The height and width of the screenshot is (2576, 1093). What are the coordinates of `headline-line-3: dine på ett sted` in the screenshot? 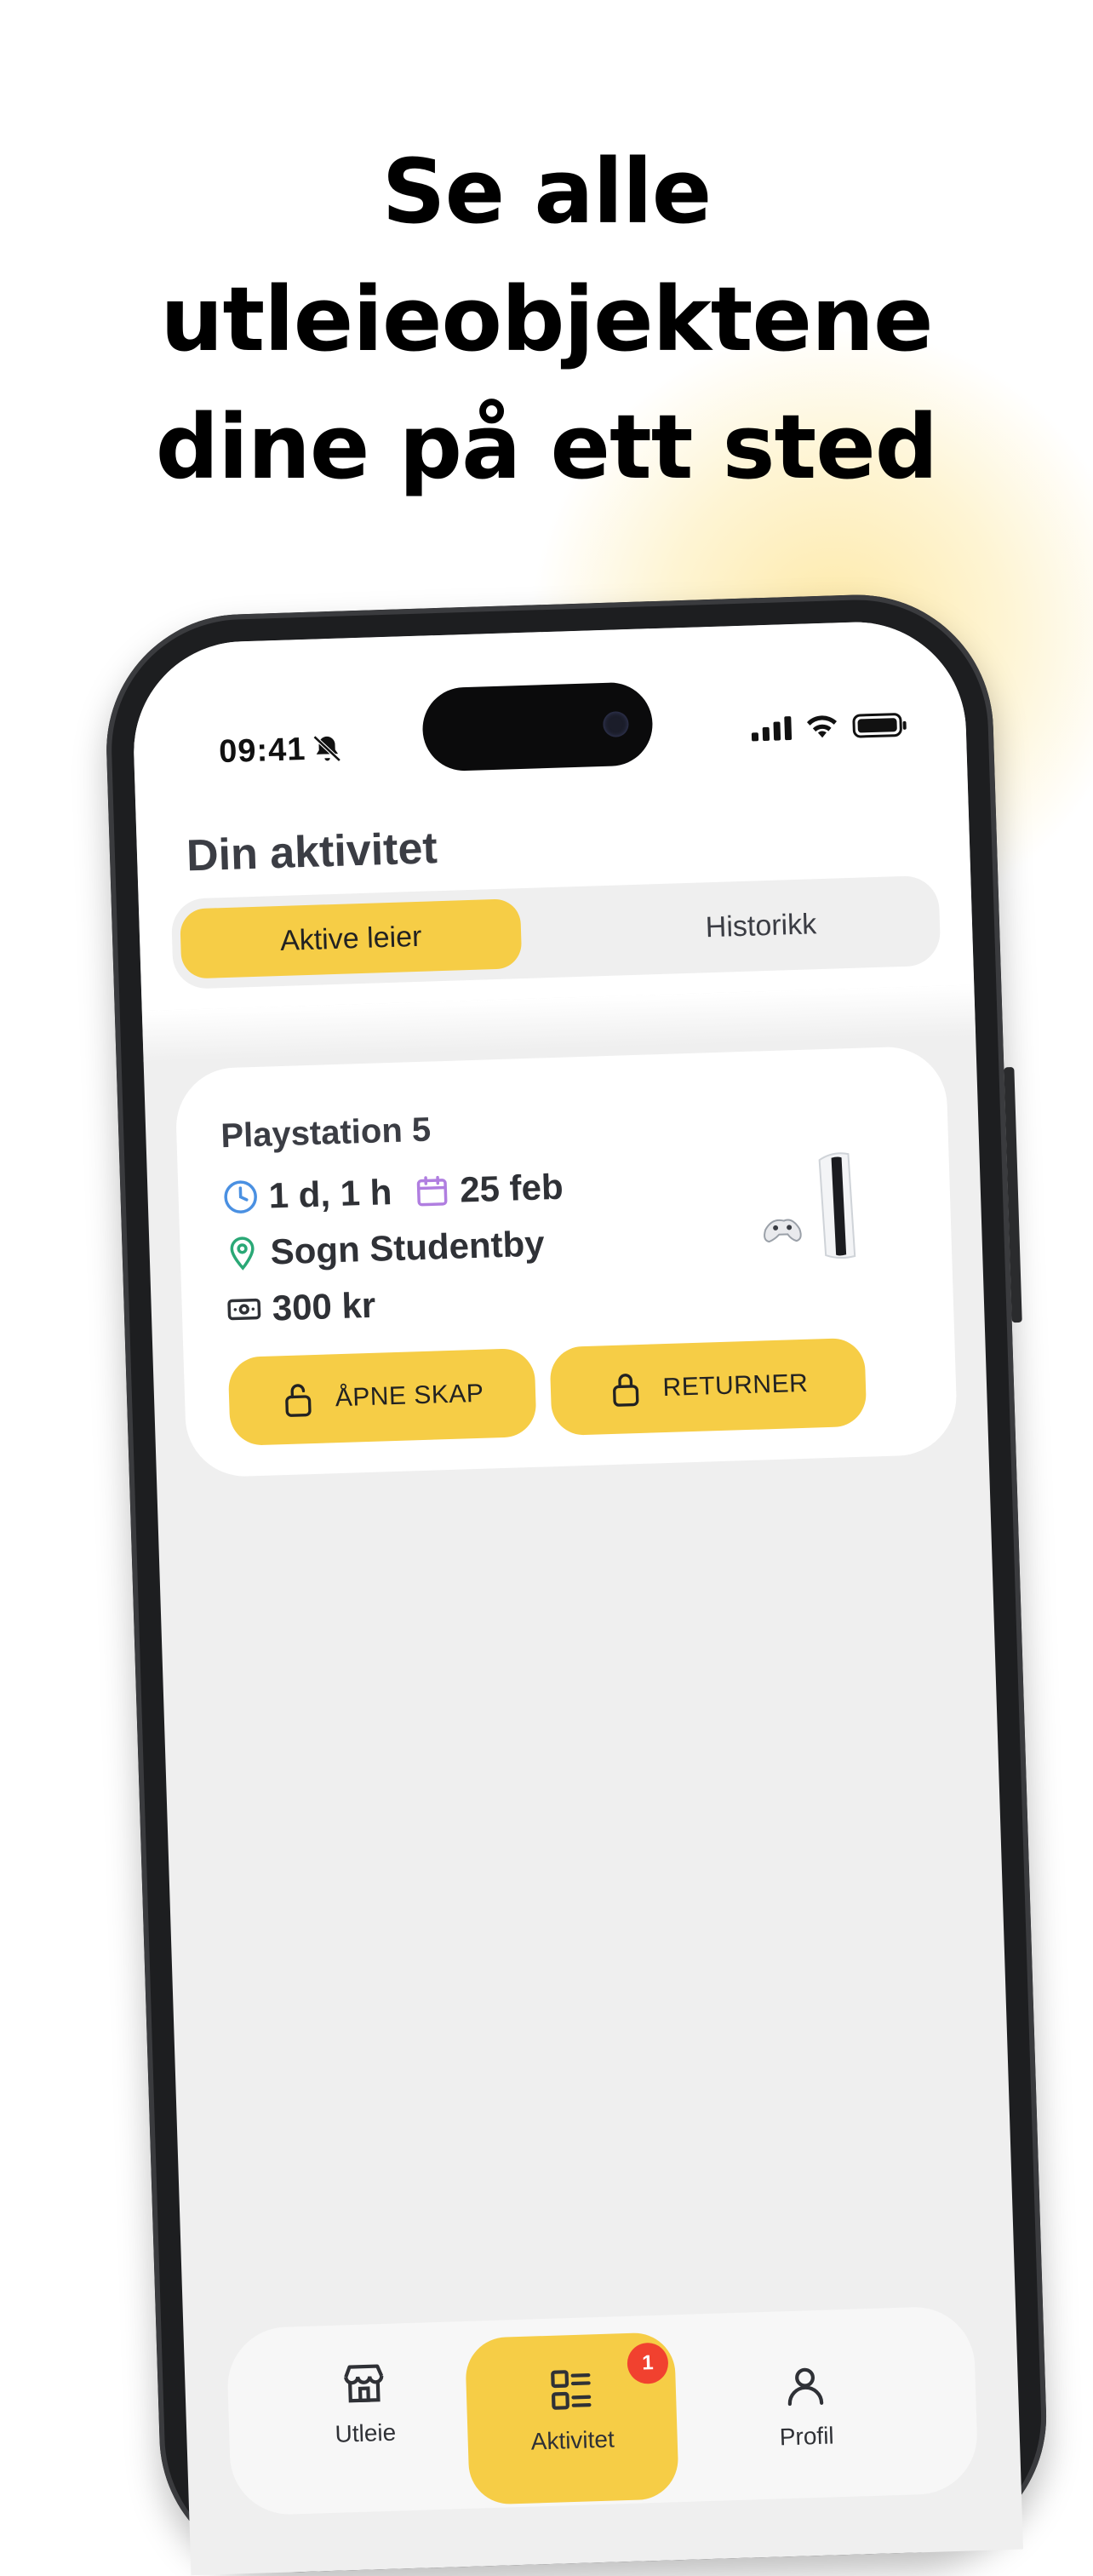 It's located at (546, 447).